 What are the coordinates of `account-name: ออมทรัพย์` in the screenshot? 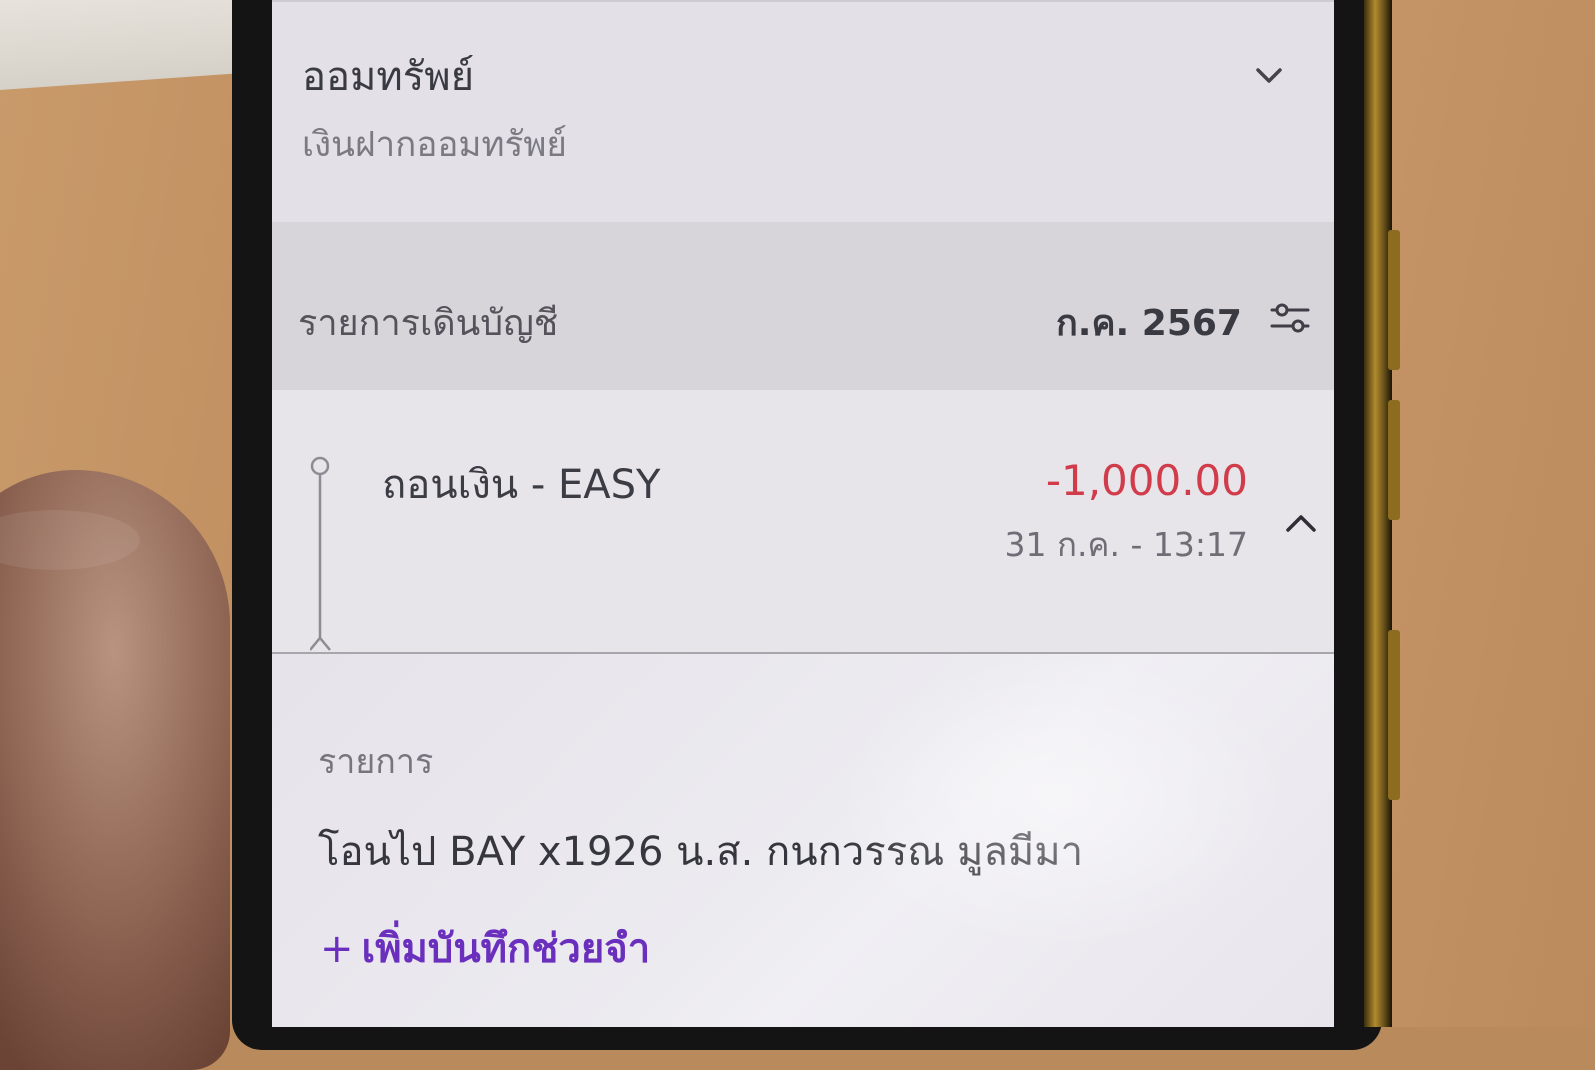 It's located at (388, 77).